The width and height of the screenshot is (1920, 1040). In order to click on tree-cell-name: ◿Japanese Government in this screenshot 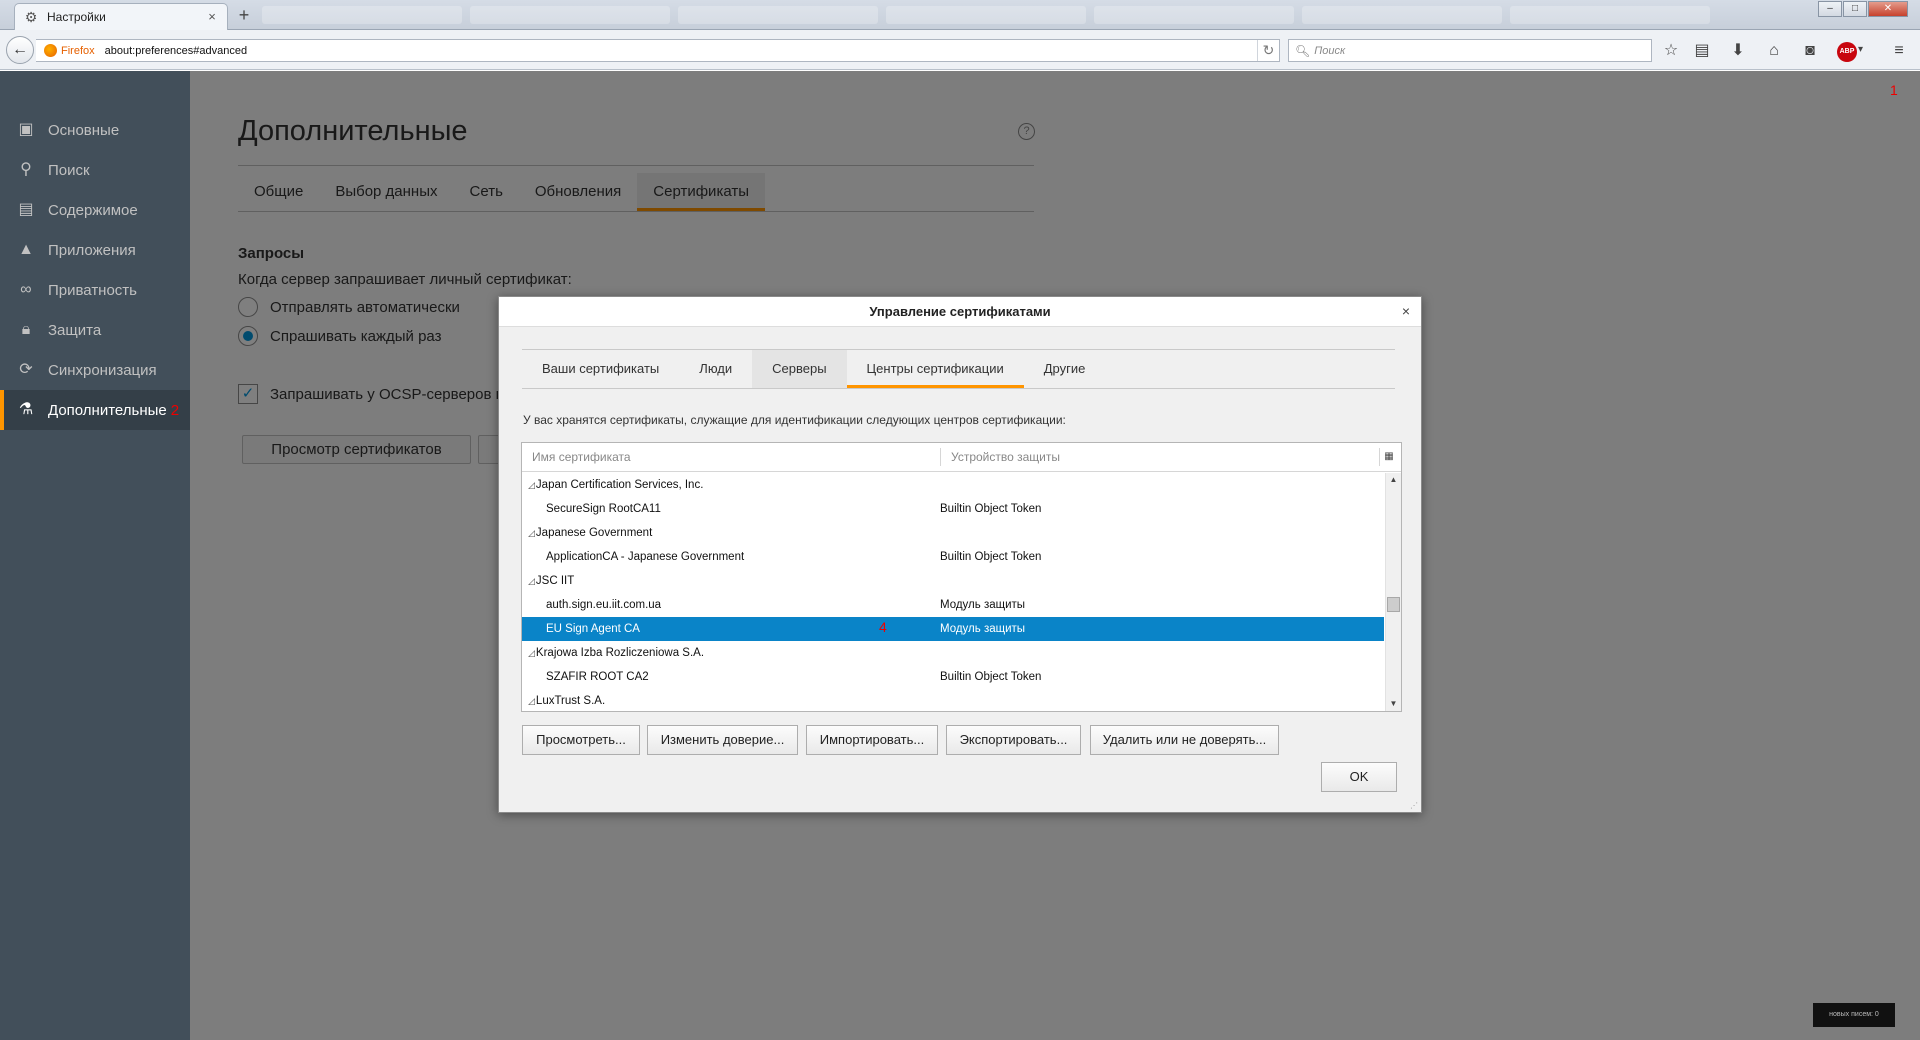, I will do `click(590, 533)`.